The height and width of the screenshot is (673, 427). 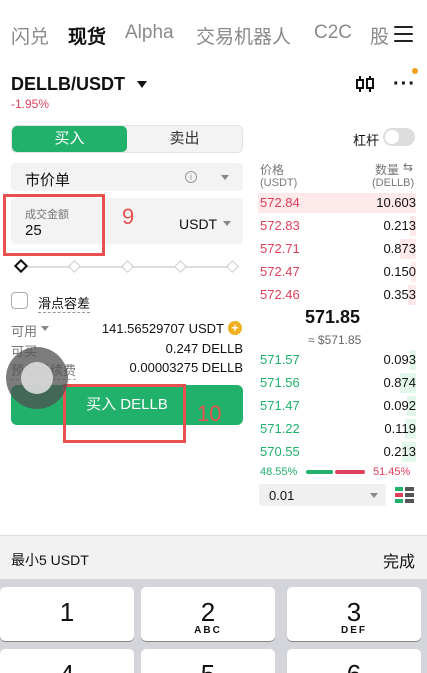 I want to click on bid-price: 570.55, so click(x=280, y=451).